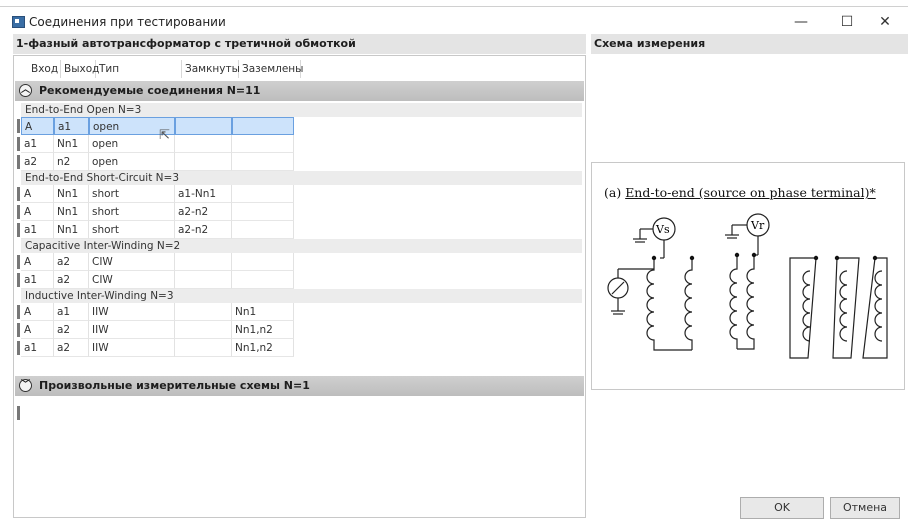 The width and height of the screenshot is (908, 528). What do you see at coordinates (299, 230) in the screenshot?
I see `table-row: a1 Nn1 short a2-n2` at bounding box center [299, 230].